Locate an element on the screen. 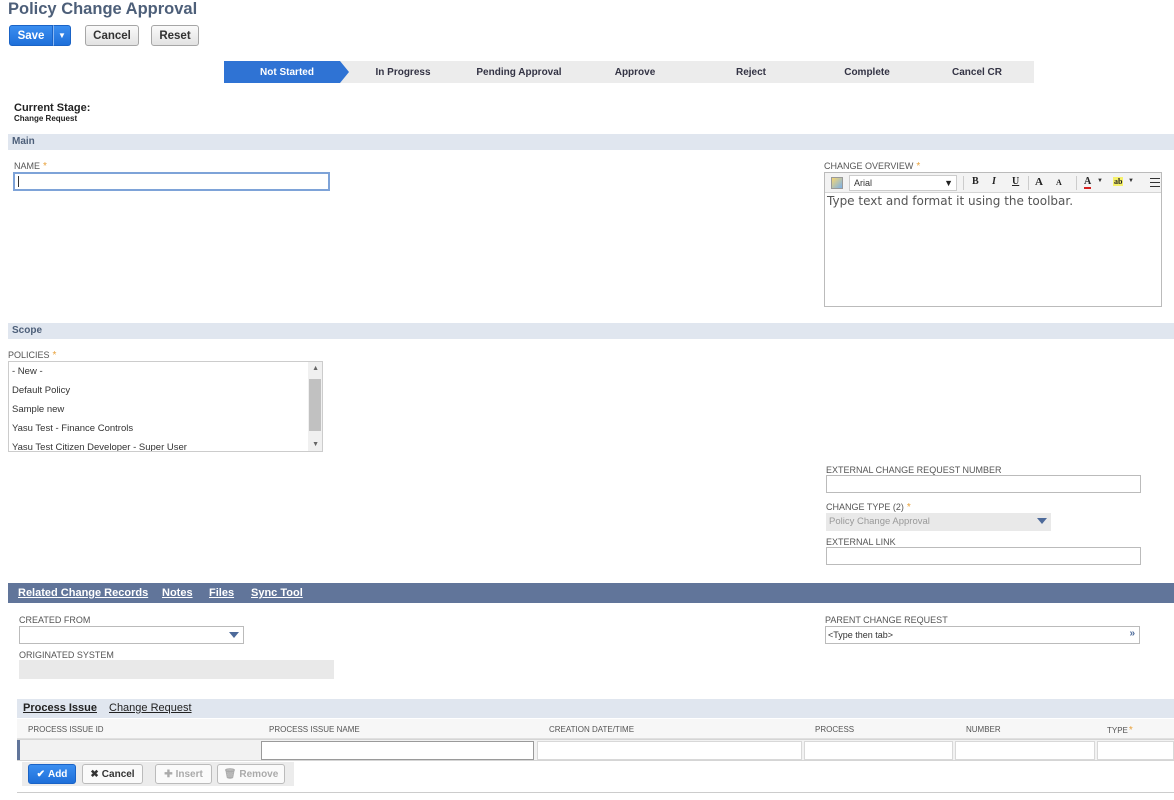 This screenshot has width=1174, height=800. font-shrink-icon: A is located at coordinates (1059, 182).